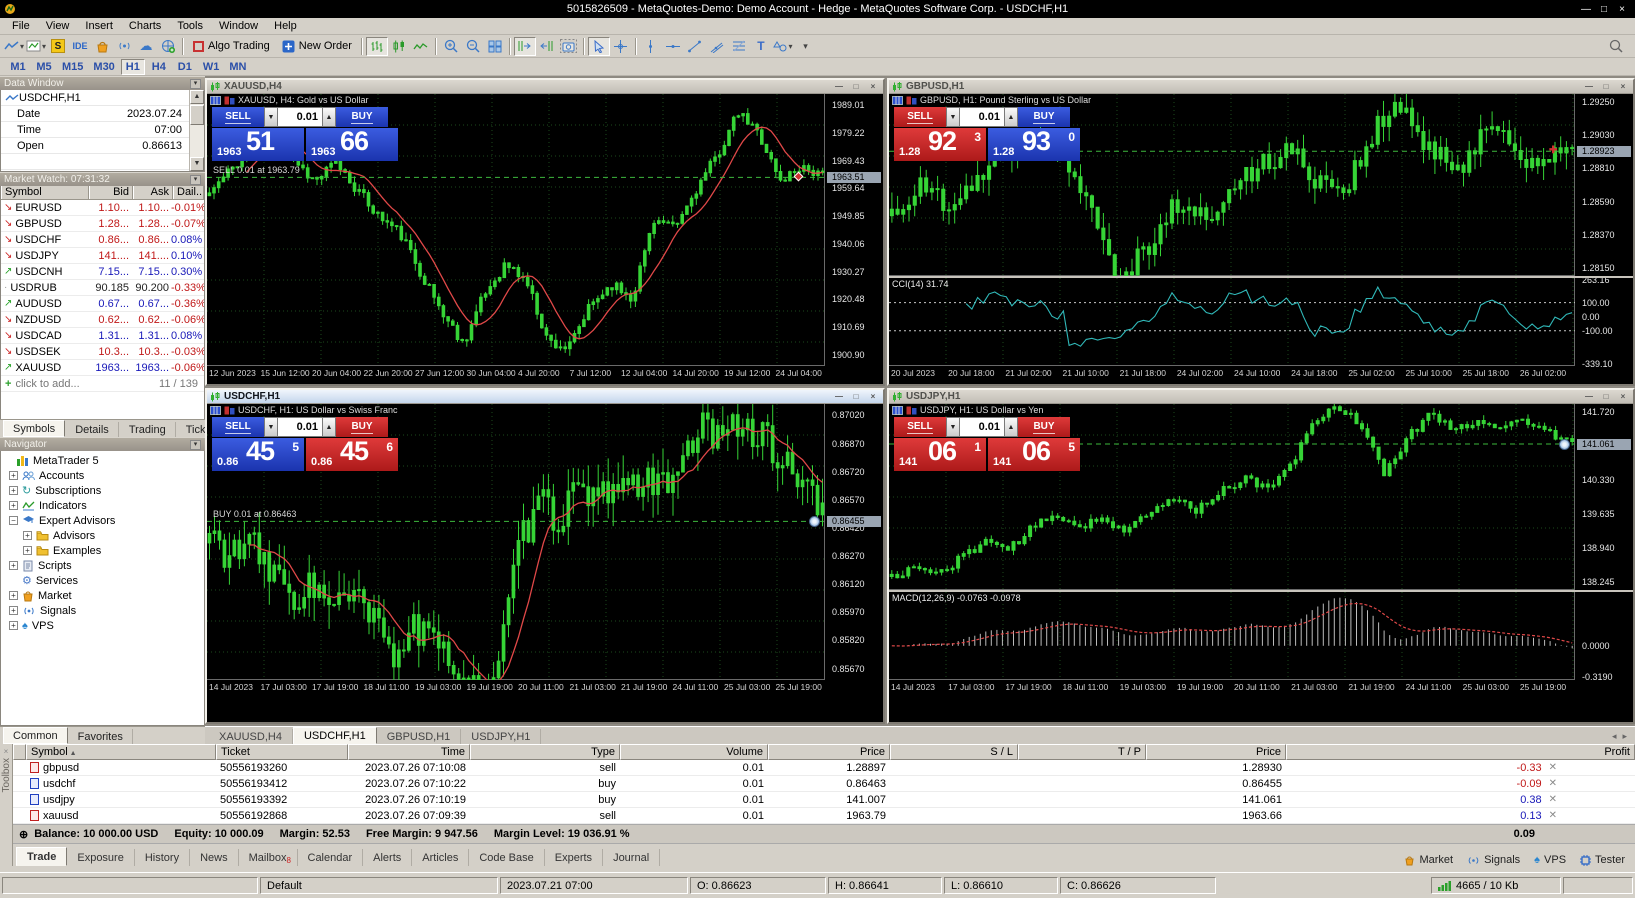 The width and height of the screenshot is (1635, 898). What do you see at coordinates (72, 67) in the screenshot?
I see `timeframe-m15: M15` at bounding box center [72, 67].